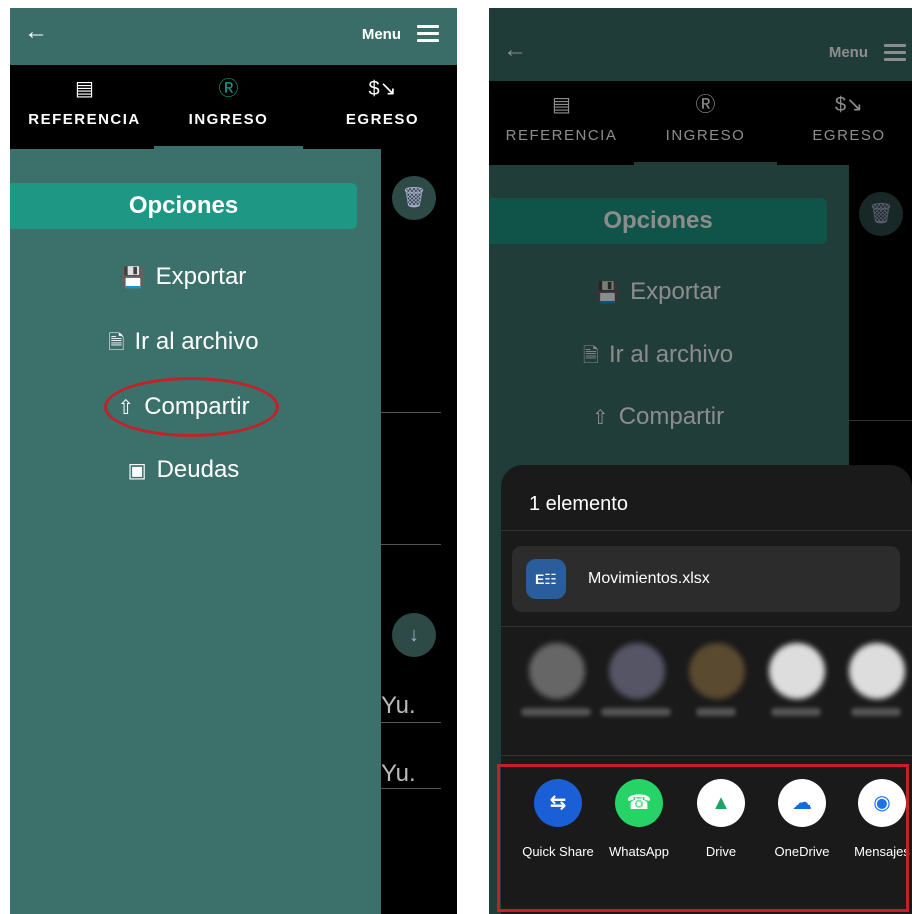 This screenshot has width=912, height=914. I want to click on option-ir-al-archivo: 🗎 Ir al archivo, so click(183, 345).